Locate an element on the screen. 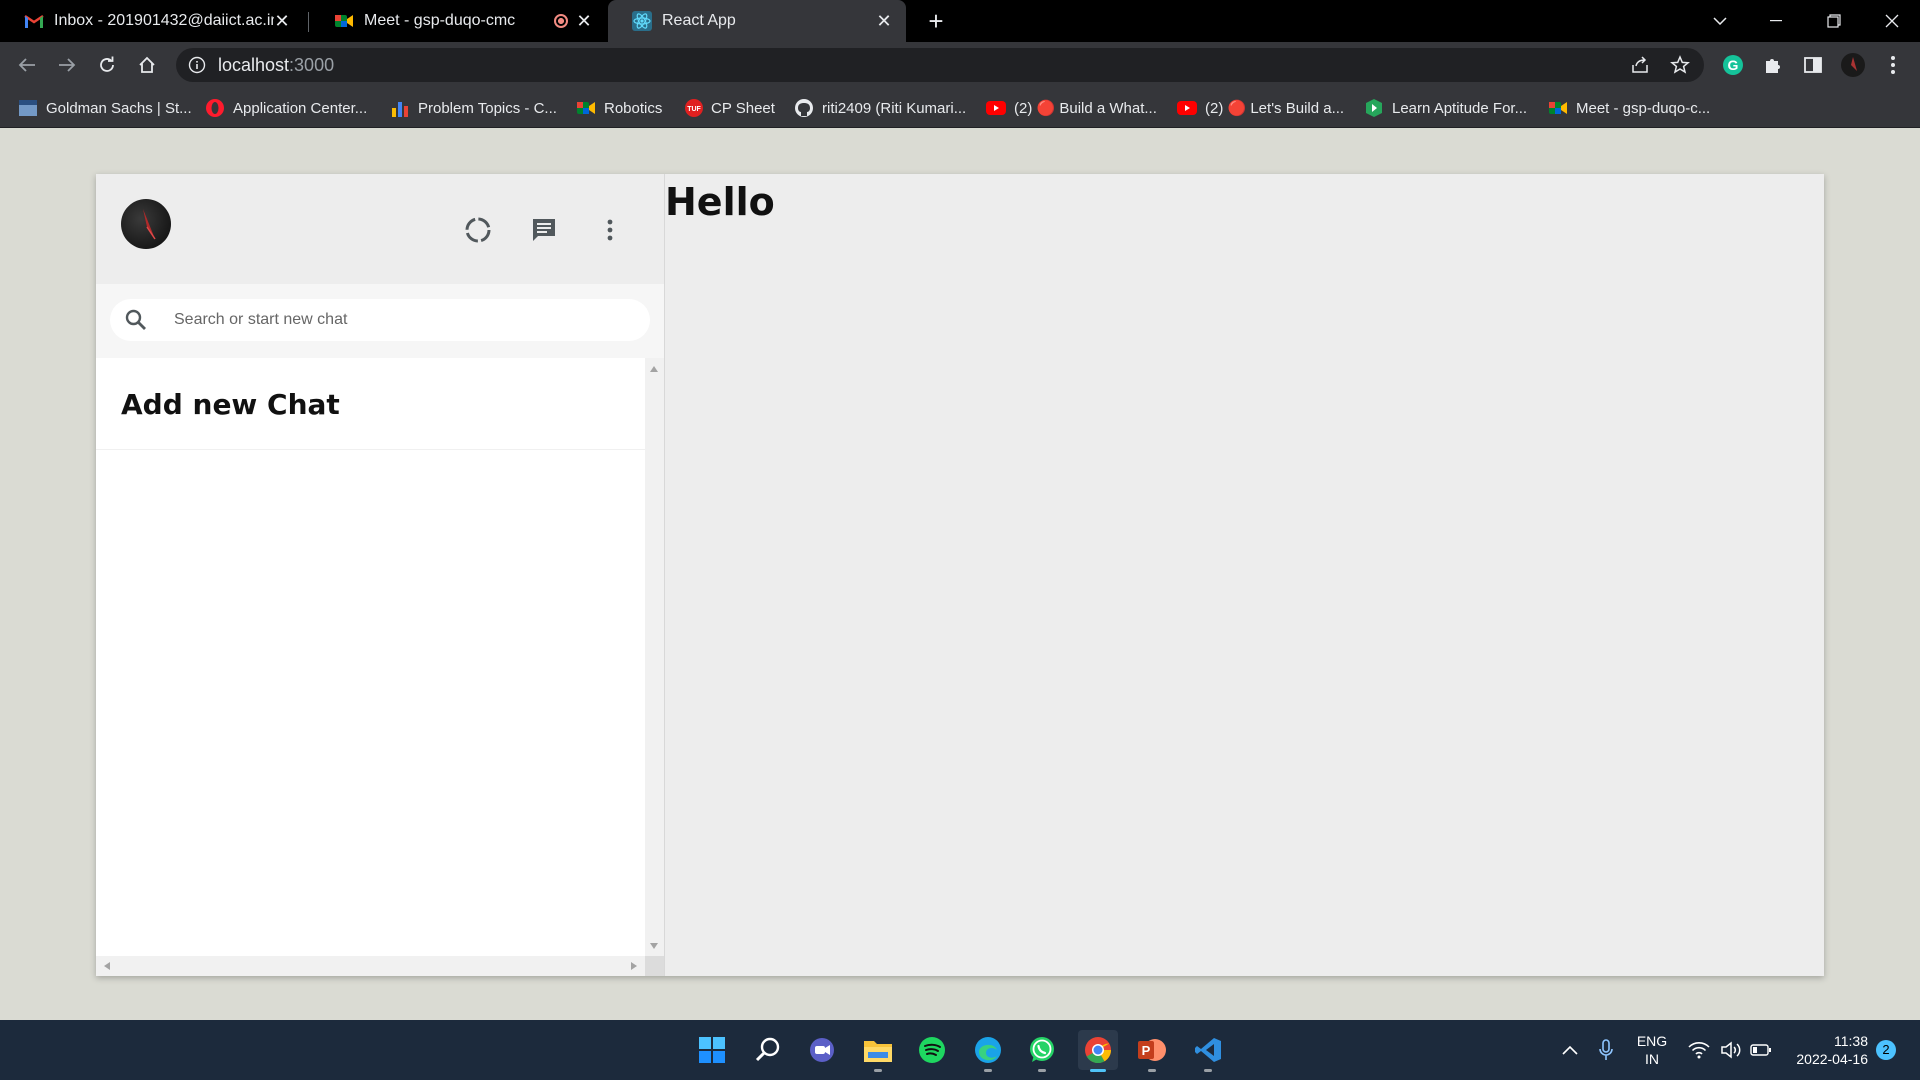  scroll-left-arrow-icon is located at coordinates (107, 966).